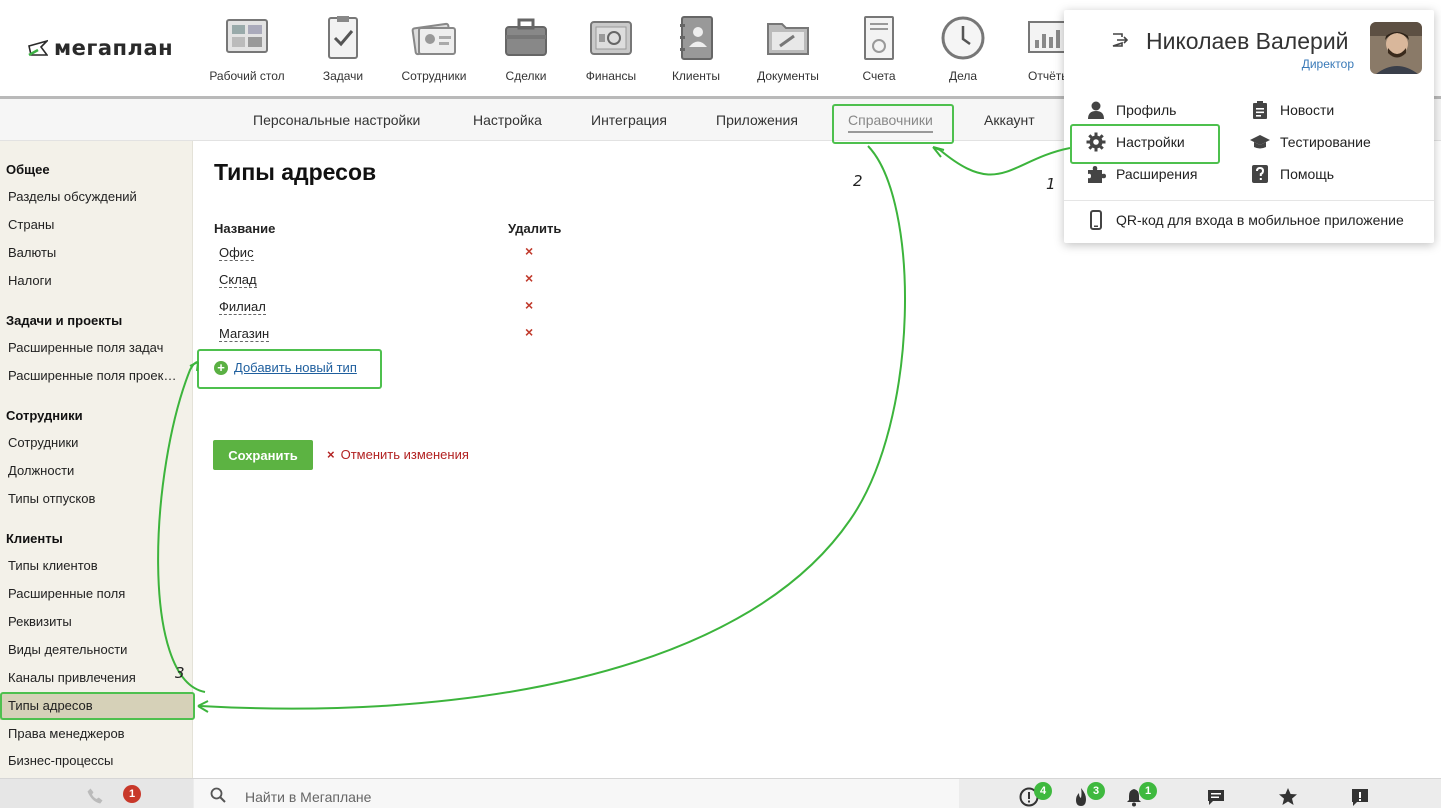  I want to click on nav-item-finance: Финансы, so click(611, 48).